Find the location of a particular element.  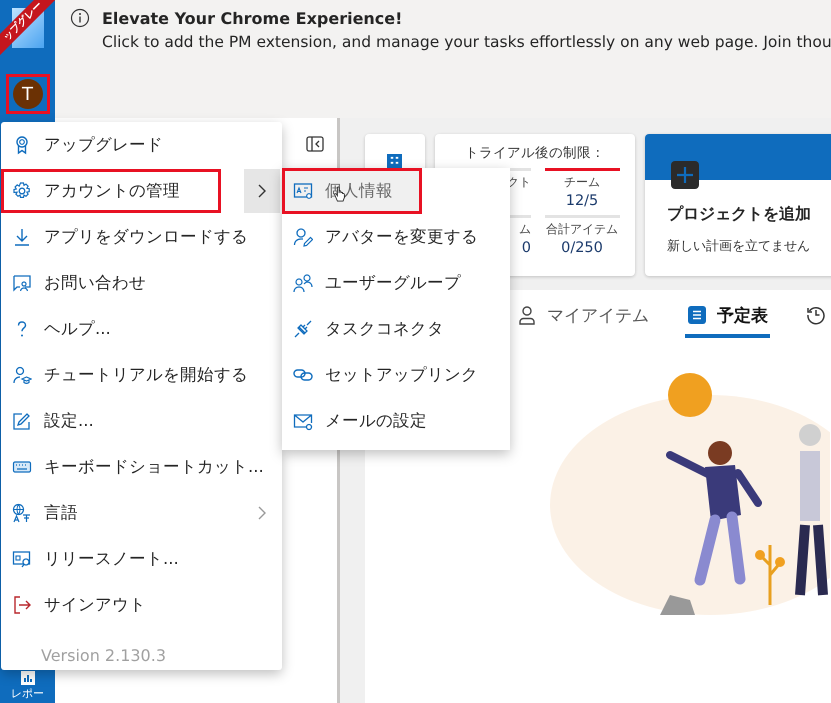

submenu-item: アバターを変更する is located at coordinates (396, 237).